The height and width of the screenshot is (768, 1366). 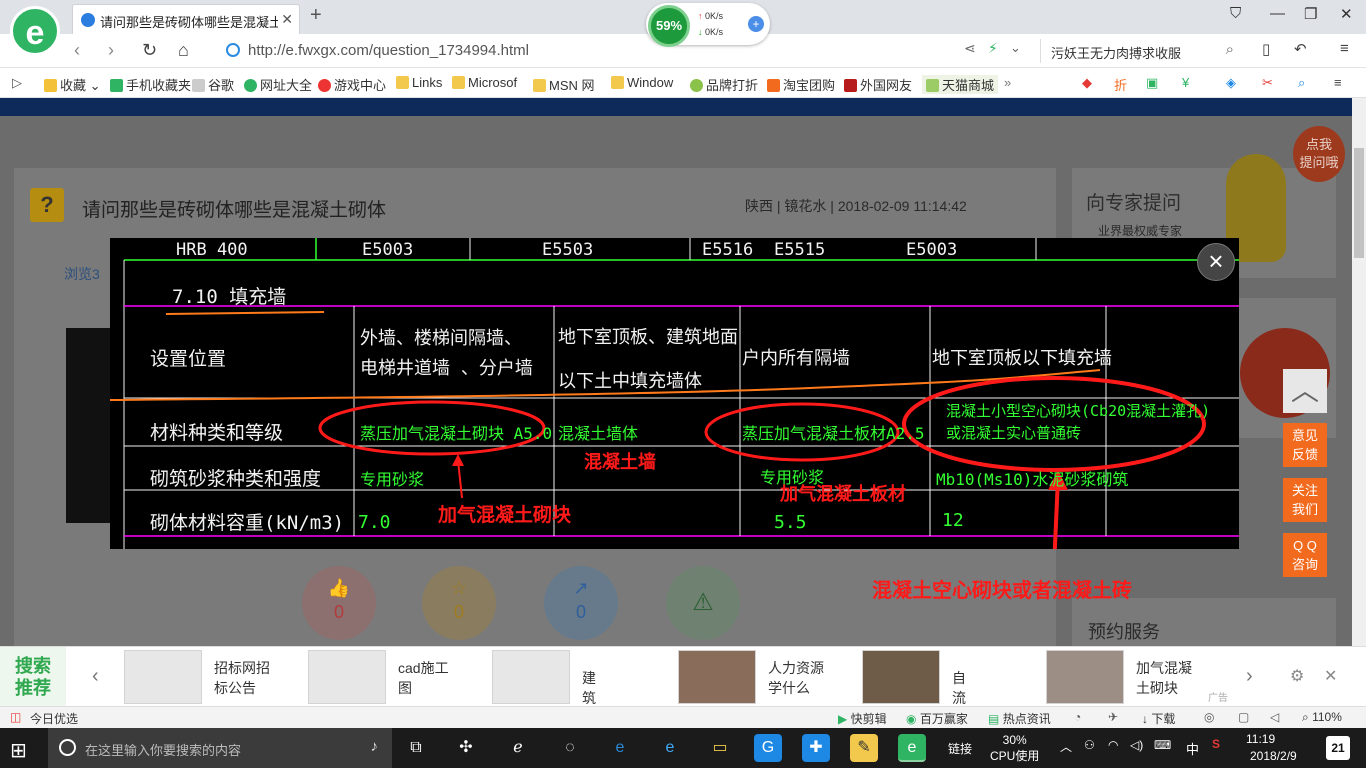 What do you see at coordinates (72, 84) in the screenshot?
I see `bookmark-favorites: 收藏 ⌄` at bounding box center [72, 84].